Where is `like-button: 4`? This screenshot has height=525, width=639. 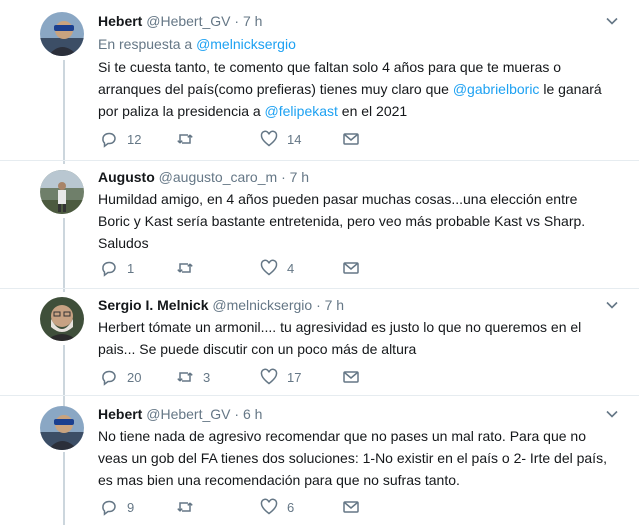
like-button: 4 is located at coordinates (277, 268).